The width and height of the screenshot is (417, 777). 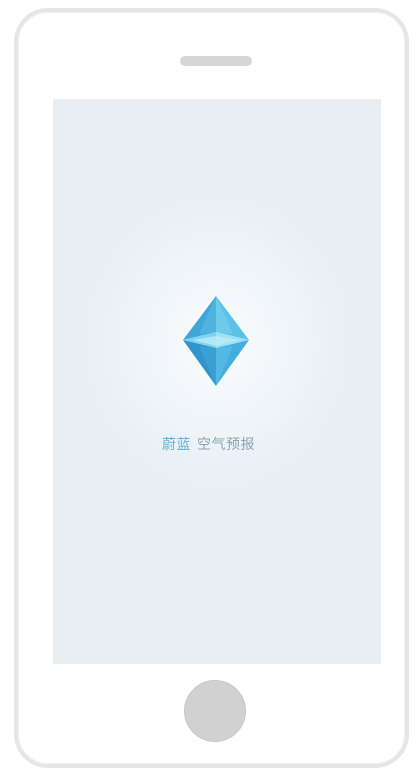 I want to click on blue-crystal-diamond-icon, so click(x=216, y=341).